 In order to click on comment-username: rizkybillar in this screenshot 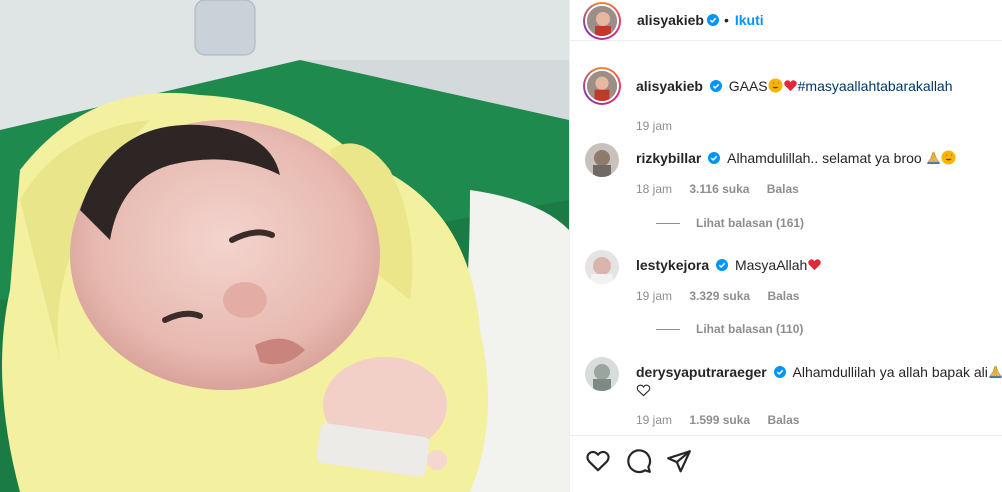, I will do `click(668, 158)`.